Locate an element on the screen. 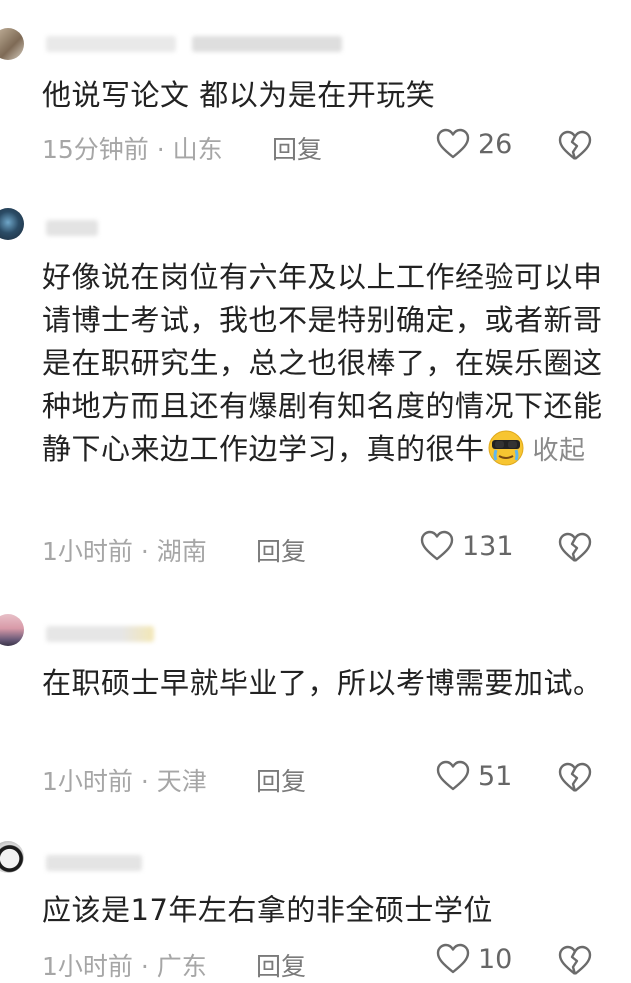 The image size is (631, 983). like-count: 131 is located at coordinates (488, 546).